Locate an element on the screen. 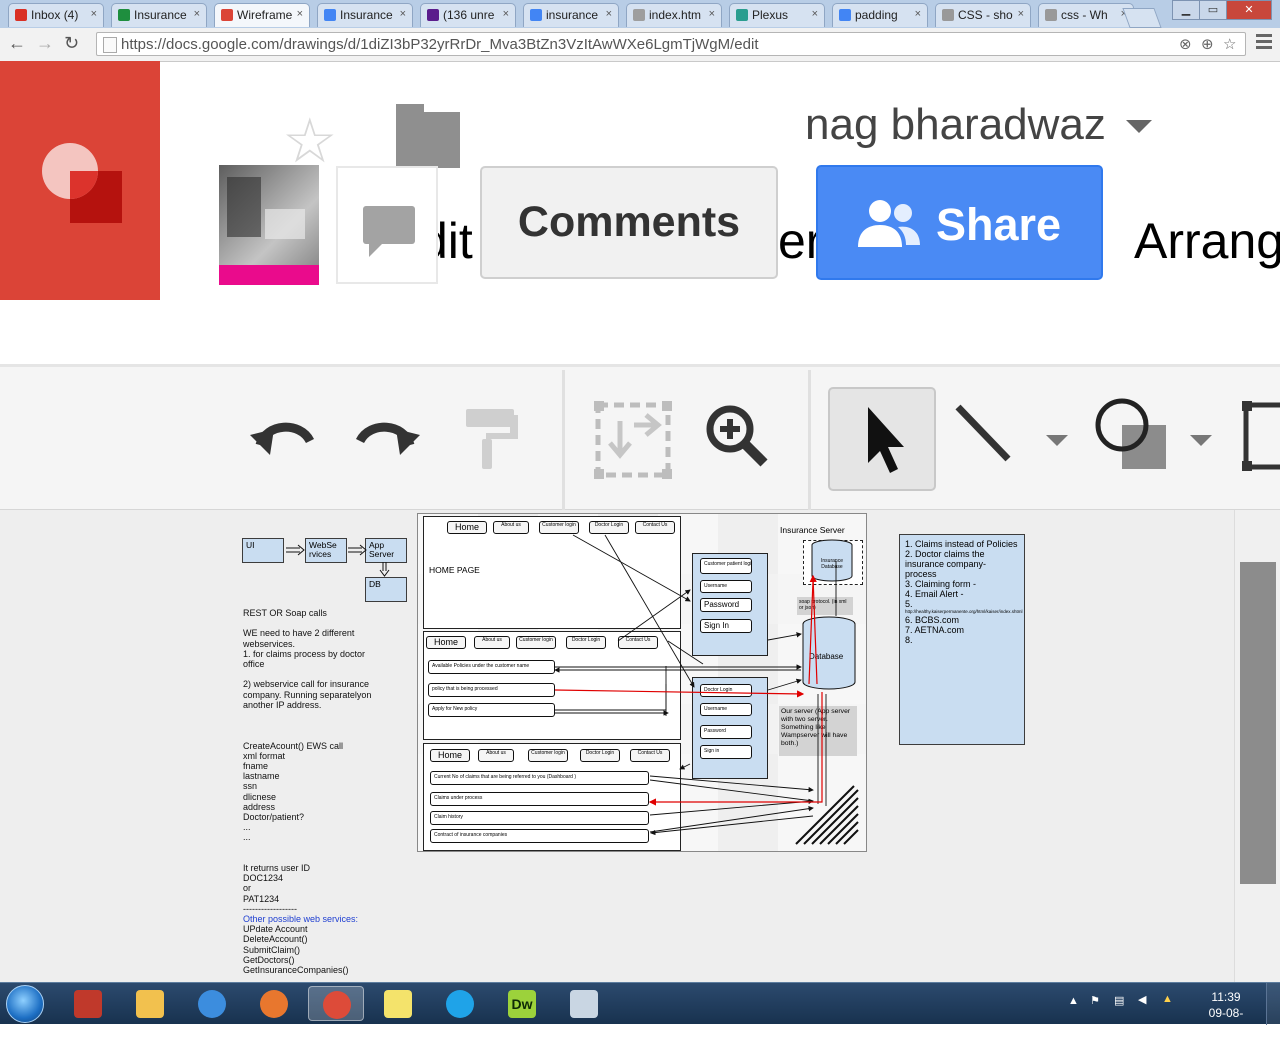 Image resolution: width=1280 pixels, height=1037 pixels. blocked-popup-icon: ⊗ is located at coordinates (1185, 44).